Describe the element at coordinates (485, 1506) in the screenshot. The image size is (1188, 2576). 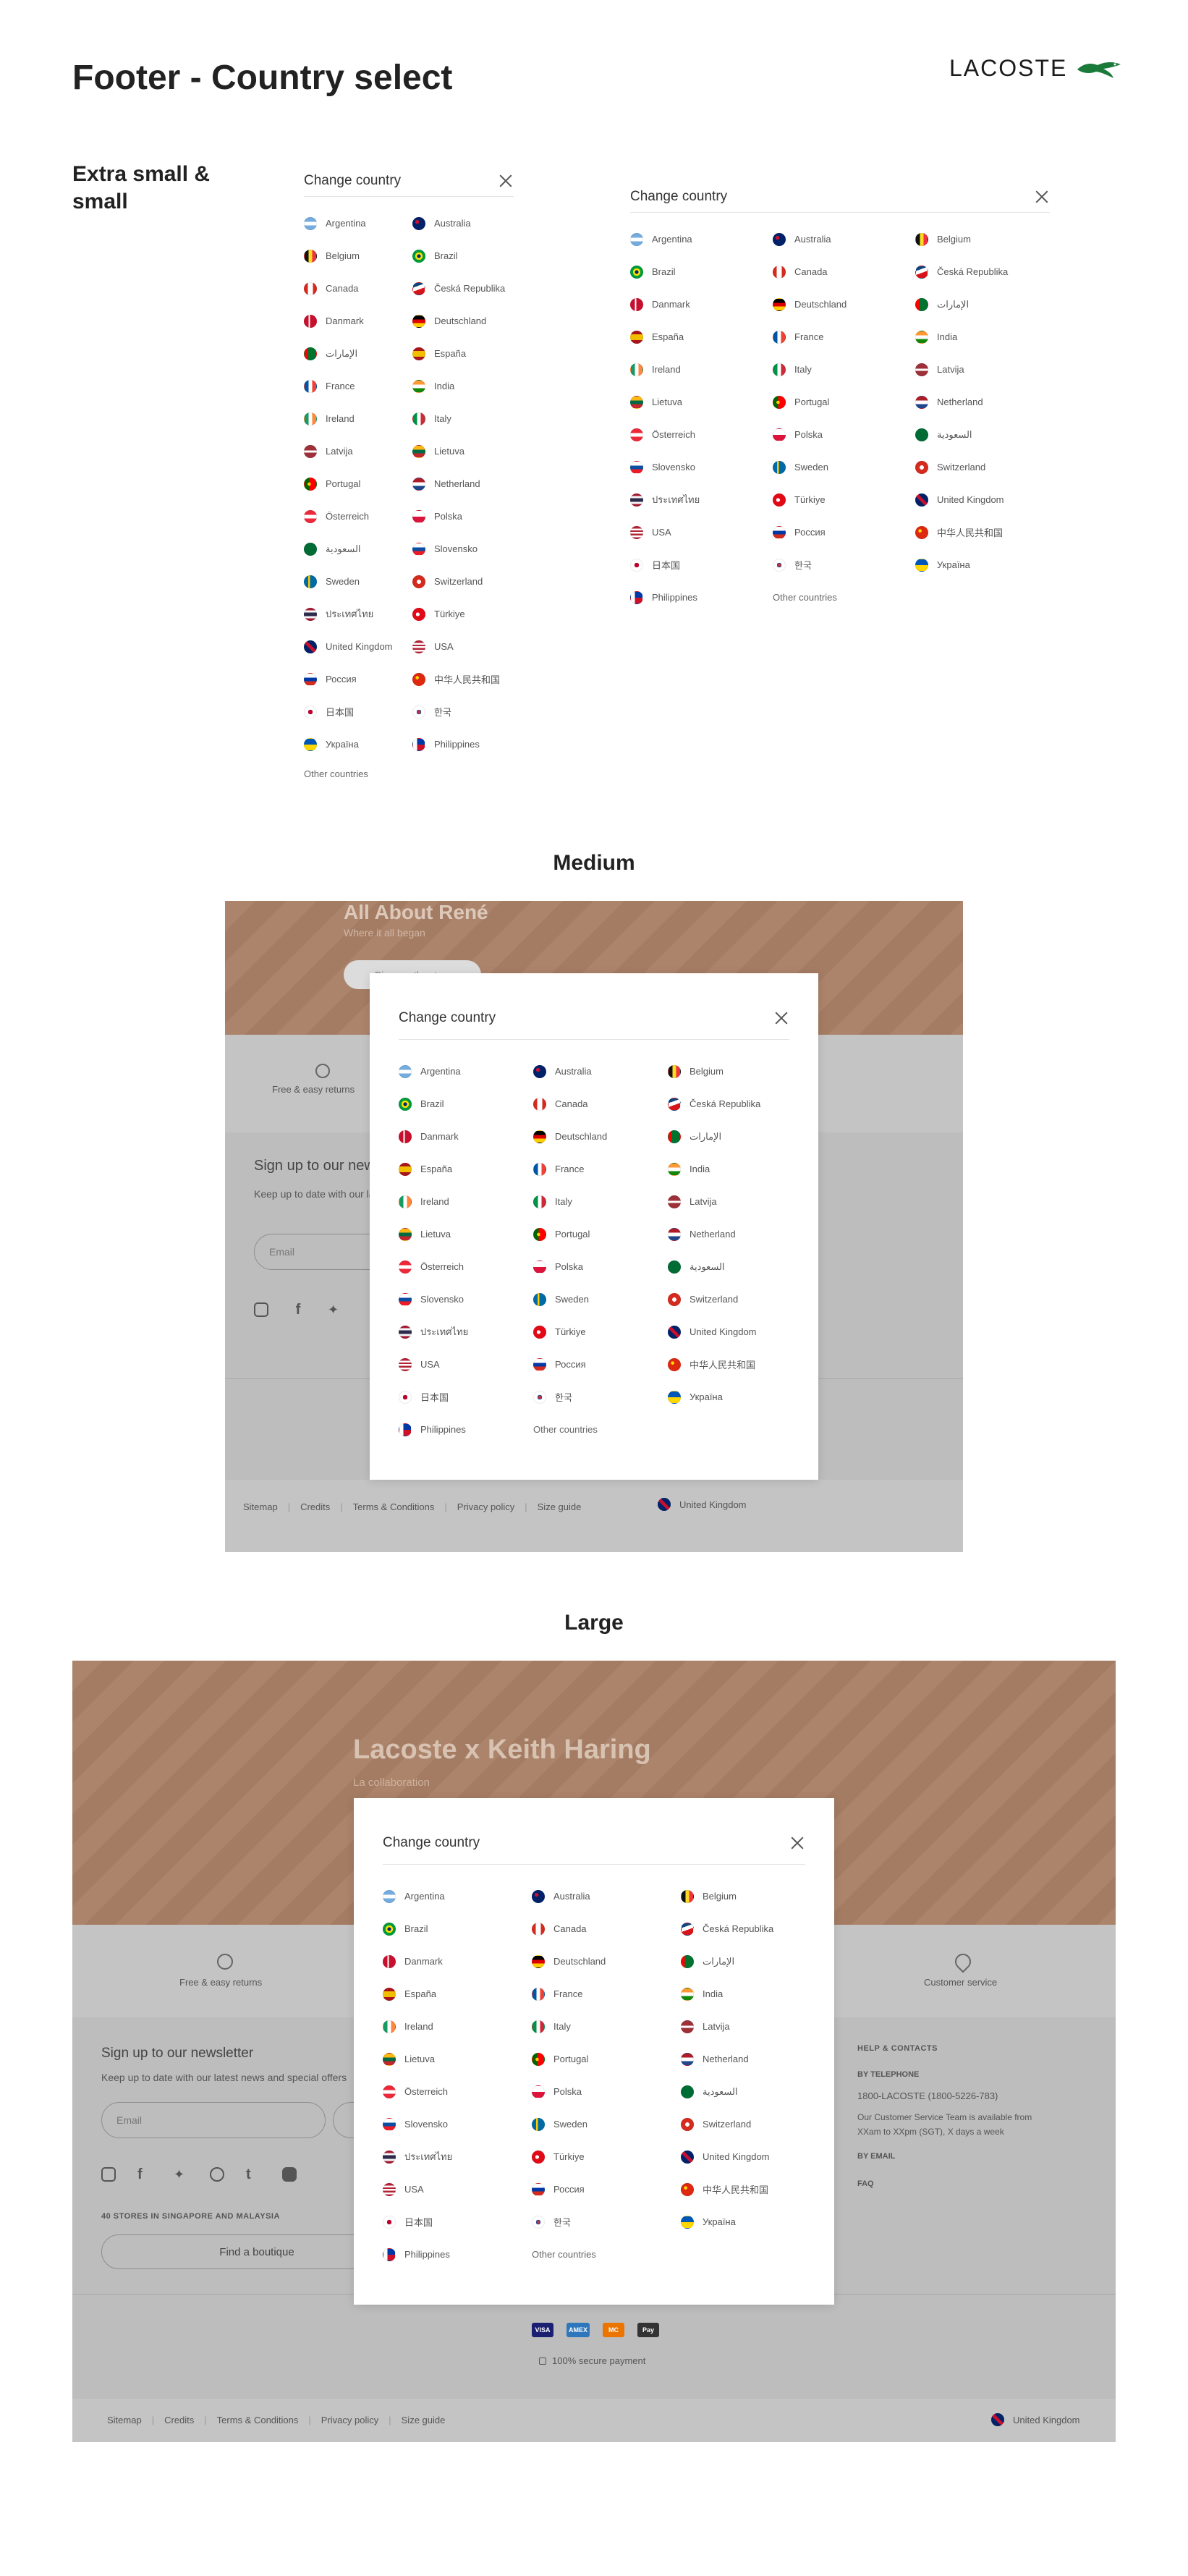
I see `footer-link: Privacy policy` at that location.